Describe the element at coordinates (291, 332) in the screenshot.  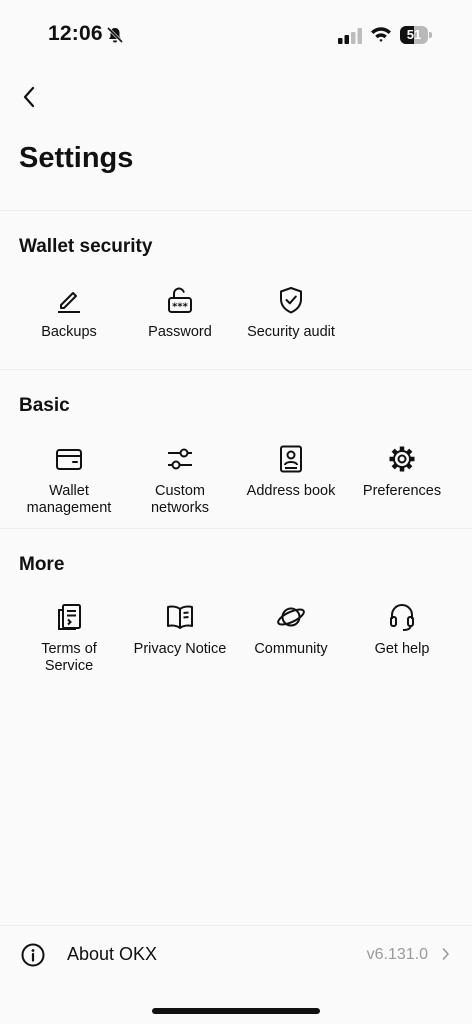
I see `security-audit-label: Security audit` at that location.